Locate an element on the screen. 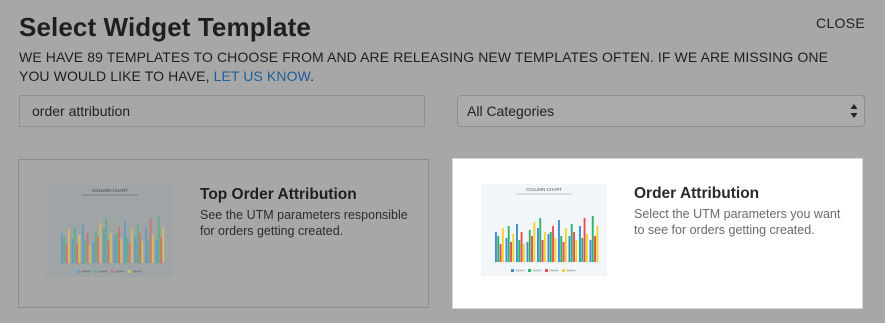 This screenshot has height=323, width=885. close-button: CLOSE is located at coordinates (840, 23).